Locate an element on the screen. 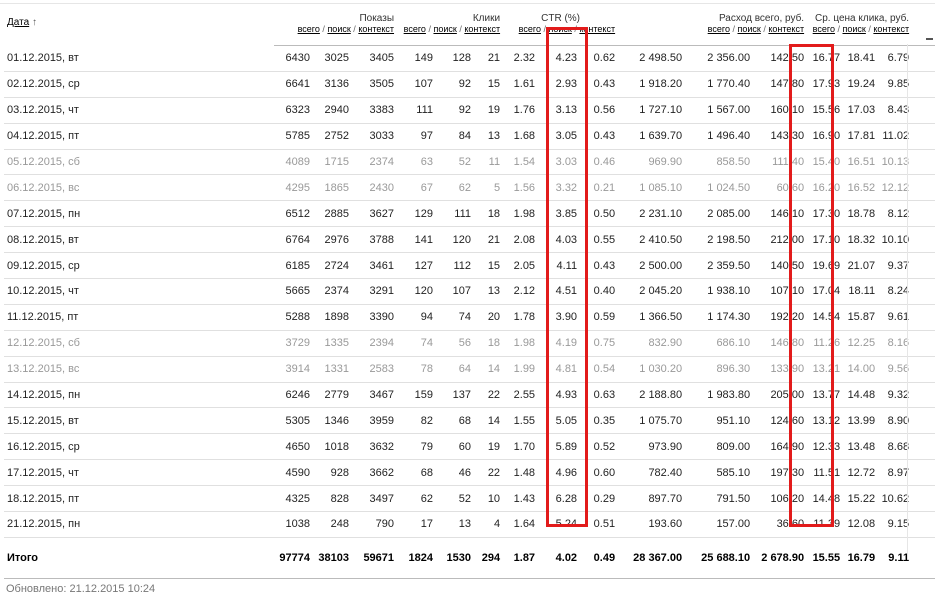 Image resolution: width=935 pixels, height=595 pixels. clicks-context-cell: 21 is located at coordinates (489, 240).